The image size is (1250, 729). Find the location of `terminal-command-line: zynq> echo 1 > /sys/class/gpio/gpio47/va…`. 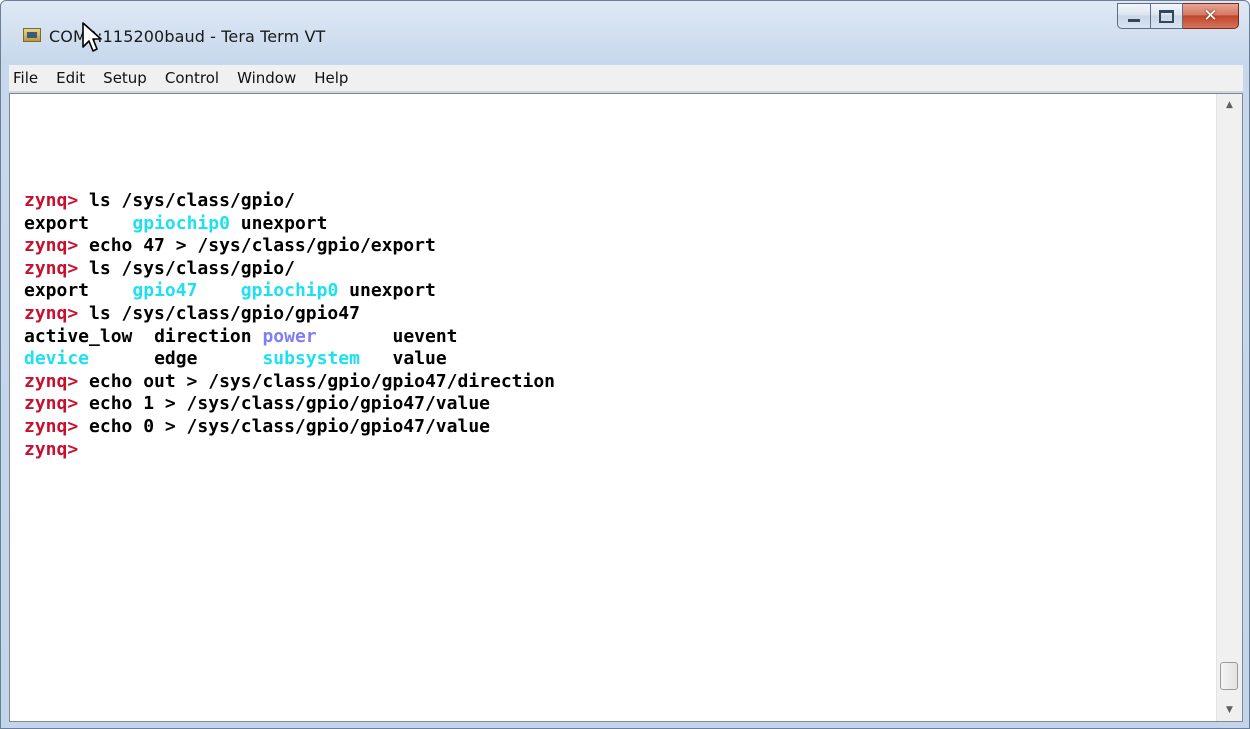

terminal-command-line: zynq> echo 1 > /sys/class/gpio/gpio47/va… is located at coordinates (289, 404).